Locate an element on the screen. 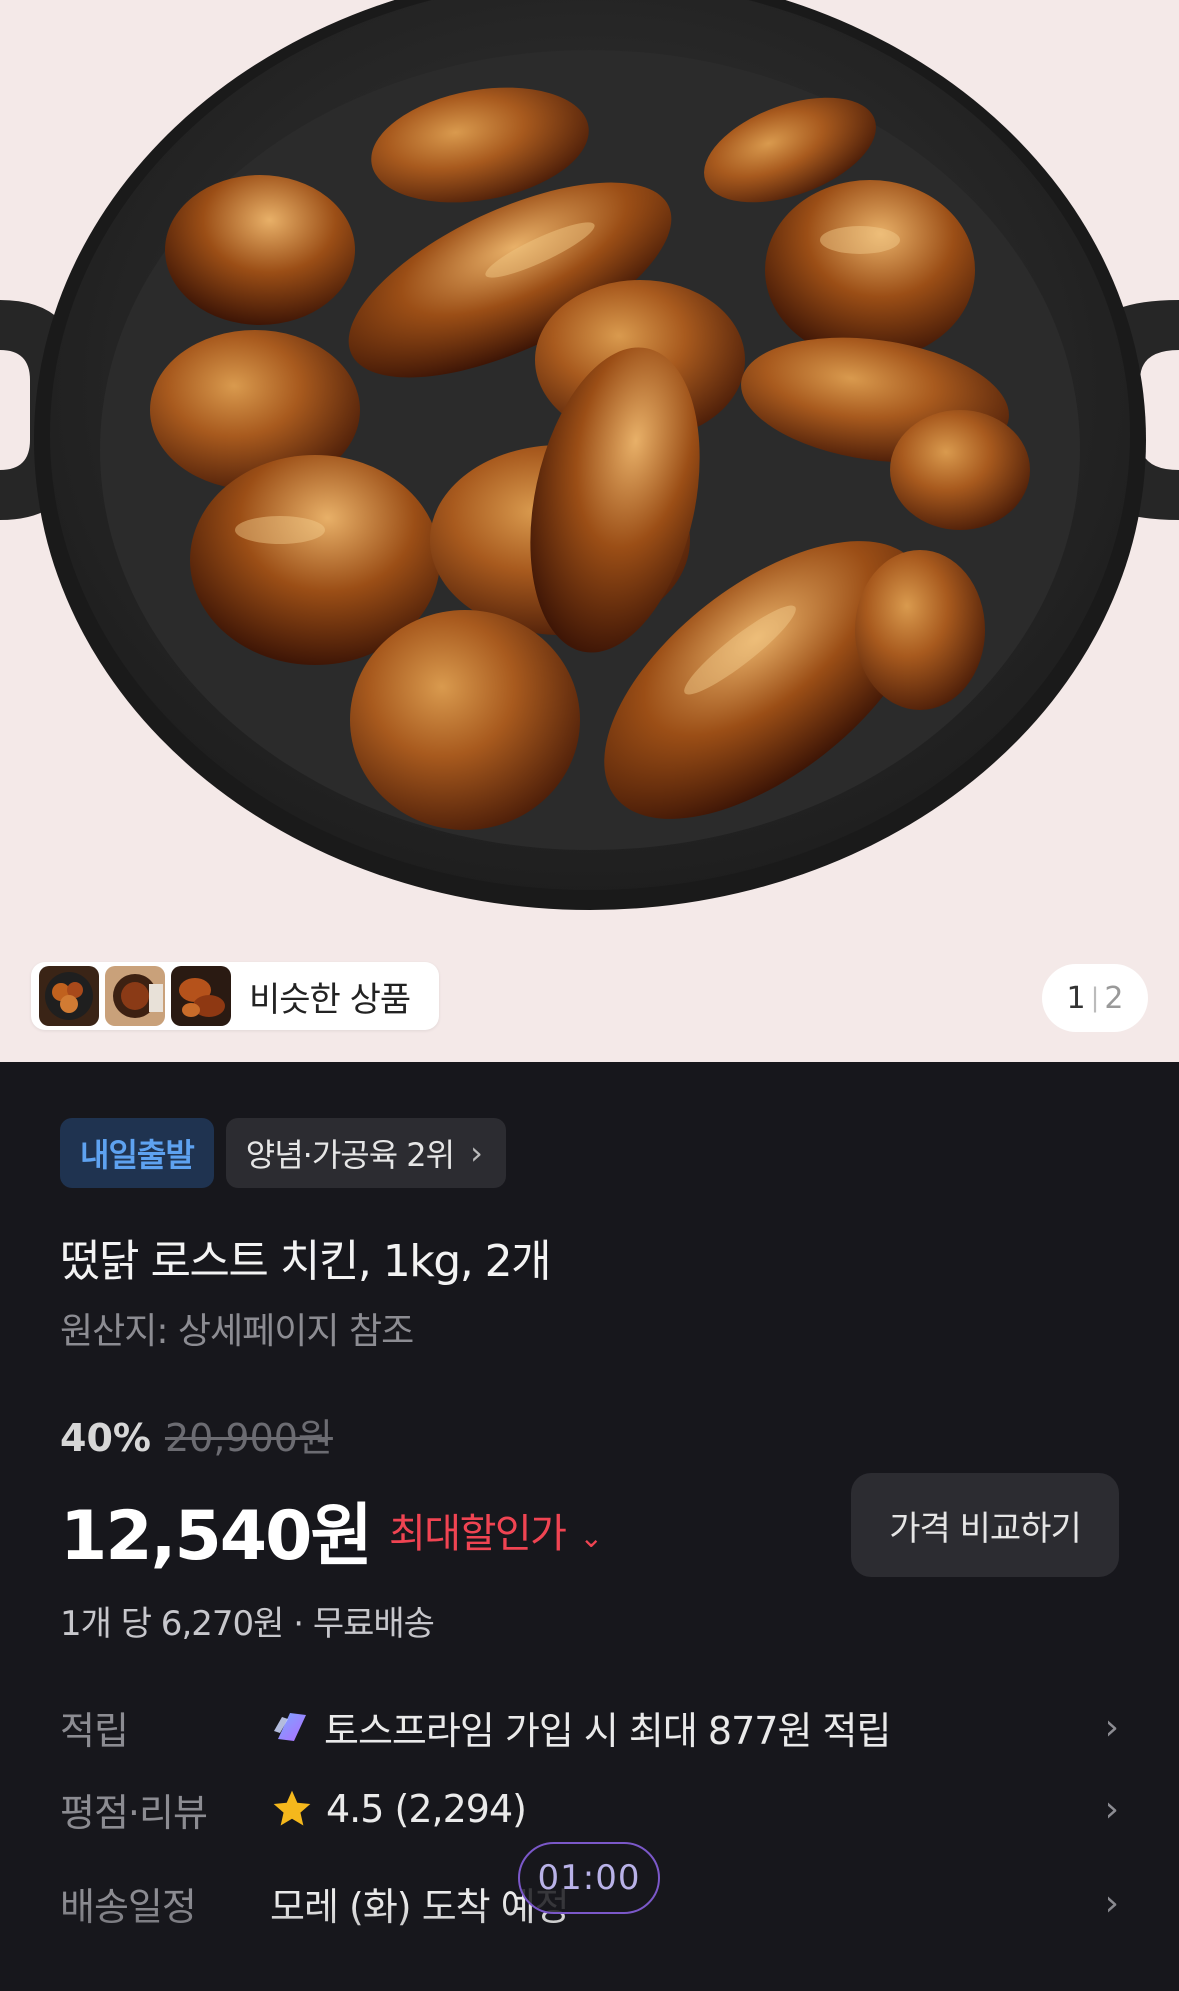  reward-value-wrap: 토스프라임 가입 시 최대 877원 적립 is located at coordinates (580, 1727).